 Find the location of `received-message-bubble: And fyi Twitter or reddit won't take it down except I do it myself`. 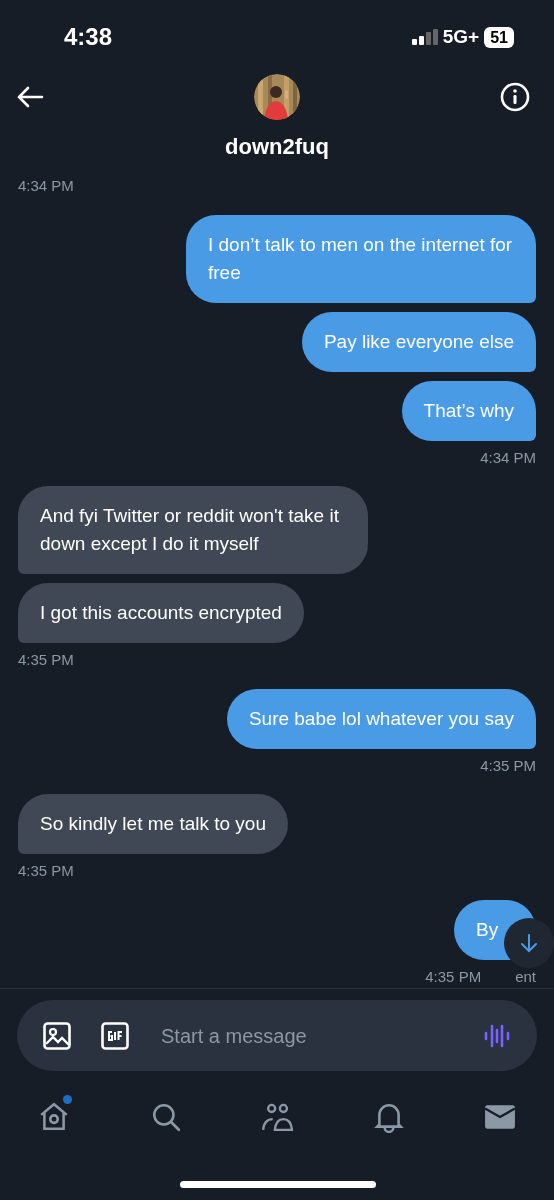

received-message-bubble: And fyi Twitter or reddit won't take it down except I do it myself is located at coordinates (193, 530).